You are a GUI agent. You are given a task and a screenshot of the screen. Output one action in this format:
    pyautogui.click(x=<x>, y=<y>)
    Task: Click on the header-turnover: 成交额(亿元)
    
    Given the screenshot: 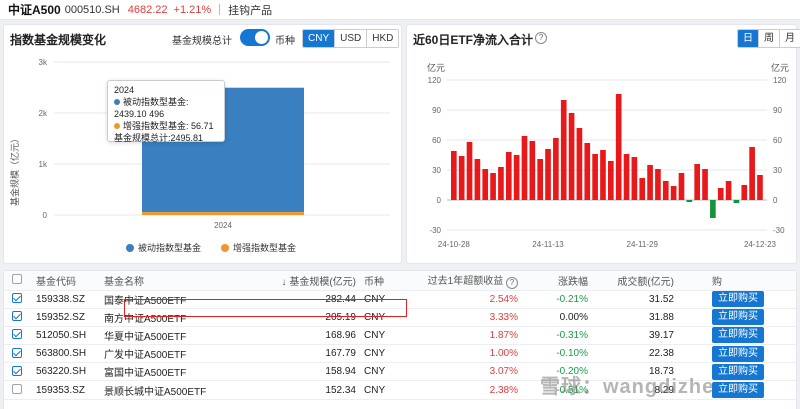 What is the action you would take?
    pyautogui.click(x=635, y=281)
    